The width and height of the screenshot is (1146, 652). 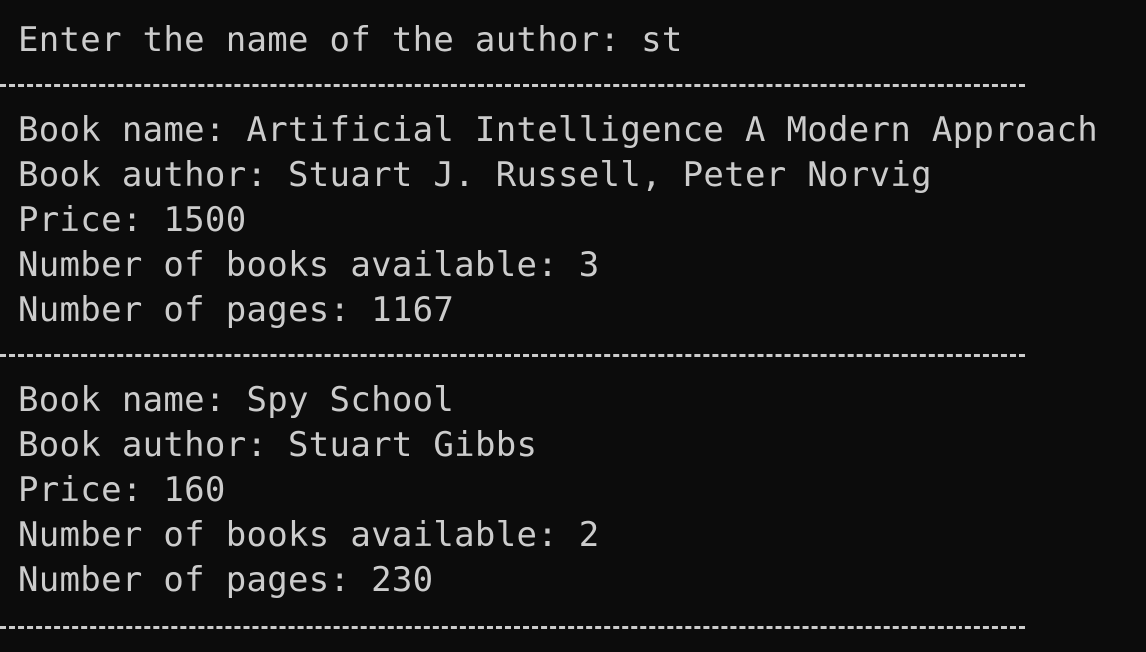 What do you see at coordinates (589, 265) in the screenshot?
I see `availability-value: 3` at bounding box center [589, 265].